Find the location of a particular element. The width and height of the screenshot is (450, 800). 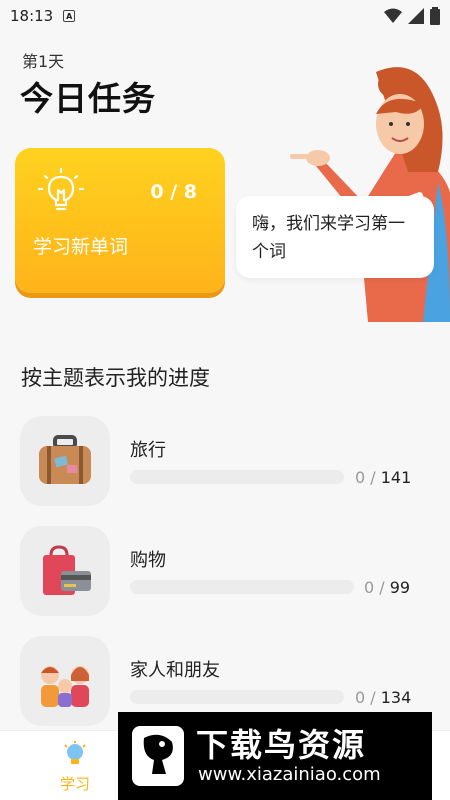

watermark-banner: 下载鸟资源 www.xiazainiao.com is located at coordinates (275, 756).